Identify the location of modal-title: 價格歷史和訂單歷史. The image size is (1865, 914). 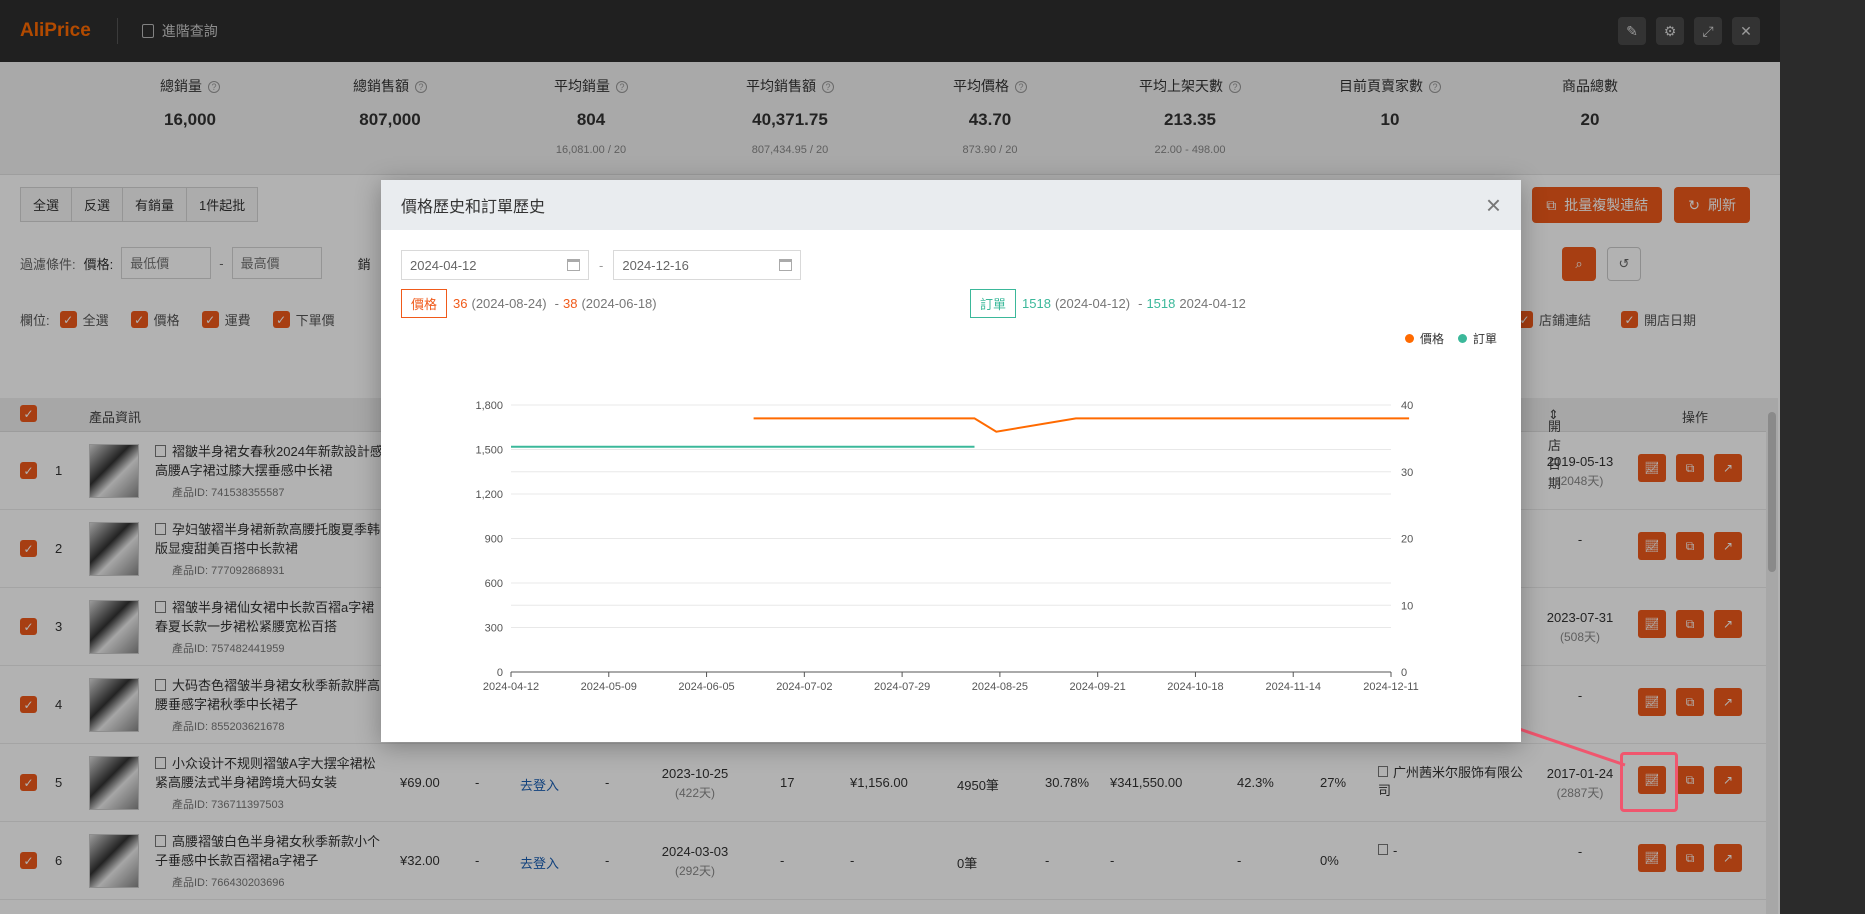
(473, 207).